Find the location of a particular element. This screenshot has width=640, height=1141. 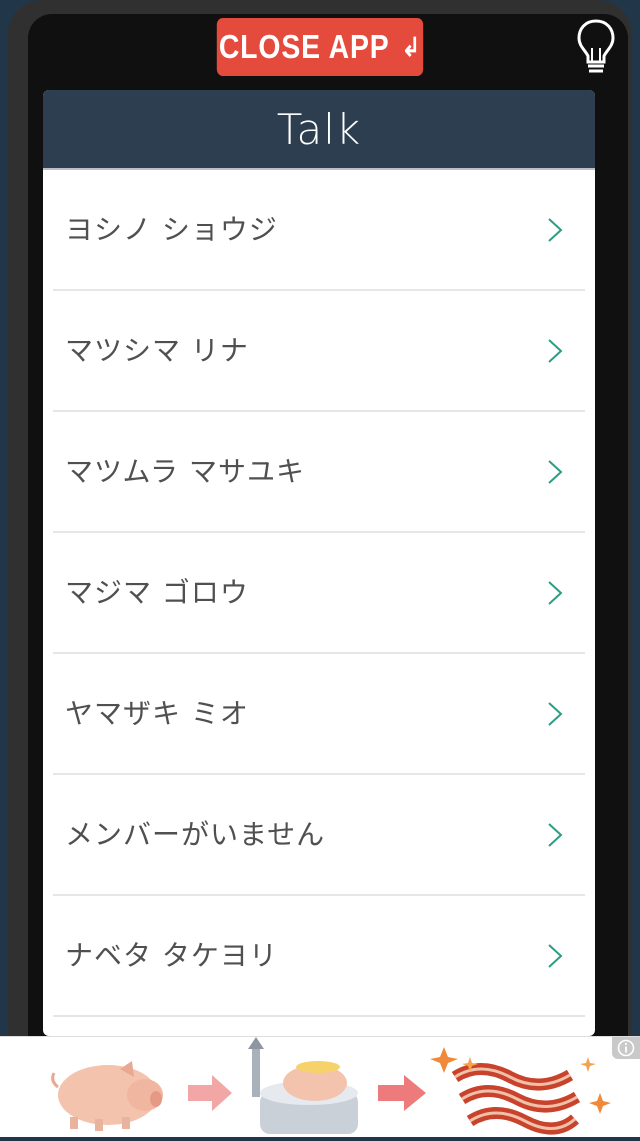

ad-banner is located at coordinates (320, 1086).